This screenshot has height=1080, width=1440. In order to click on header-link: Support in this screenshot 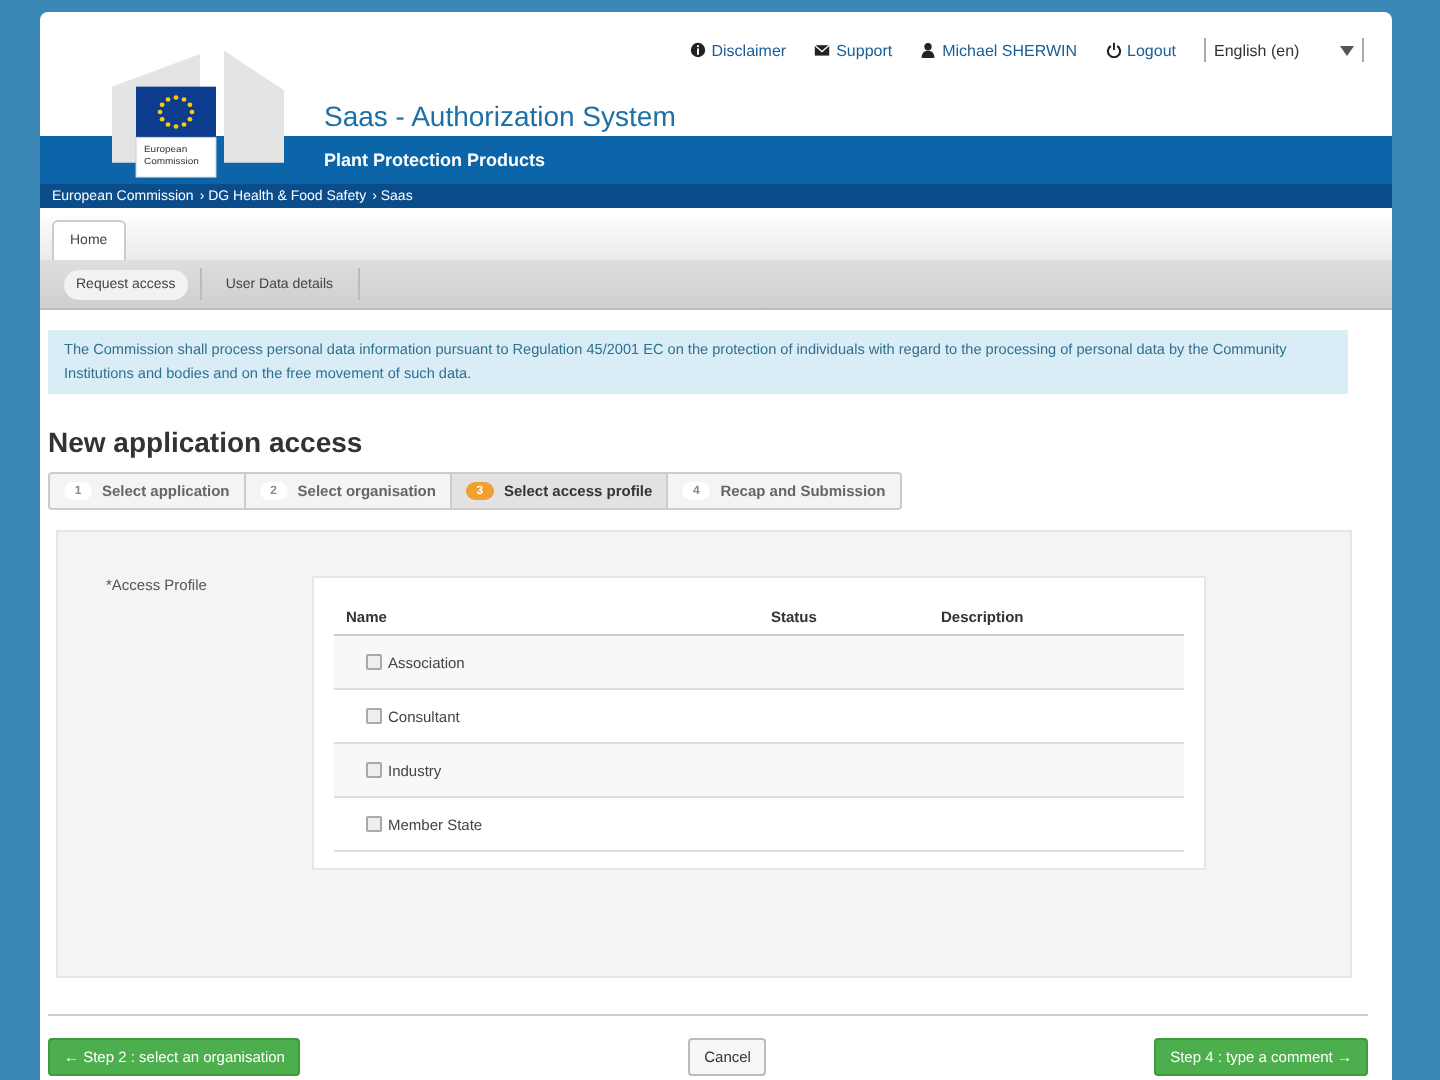, I will do `click(853, 50)`.